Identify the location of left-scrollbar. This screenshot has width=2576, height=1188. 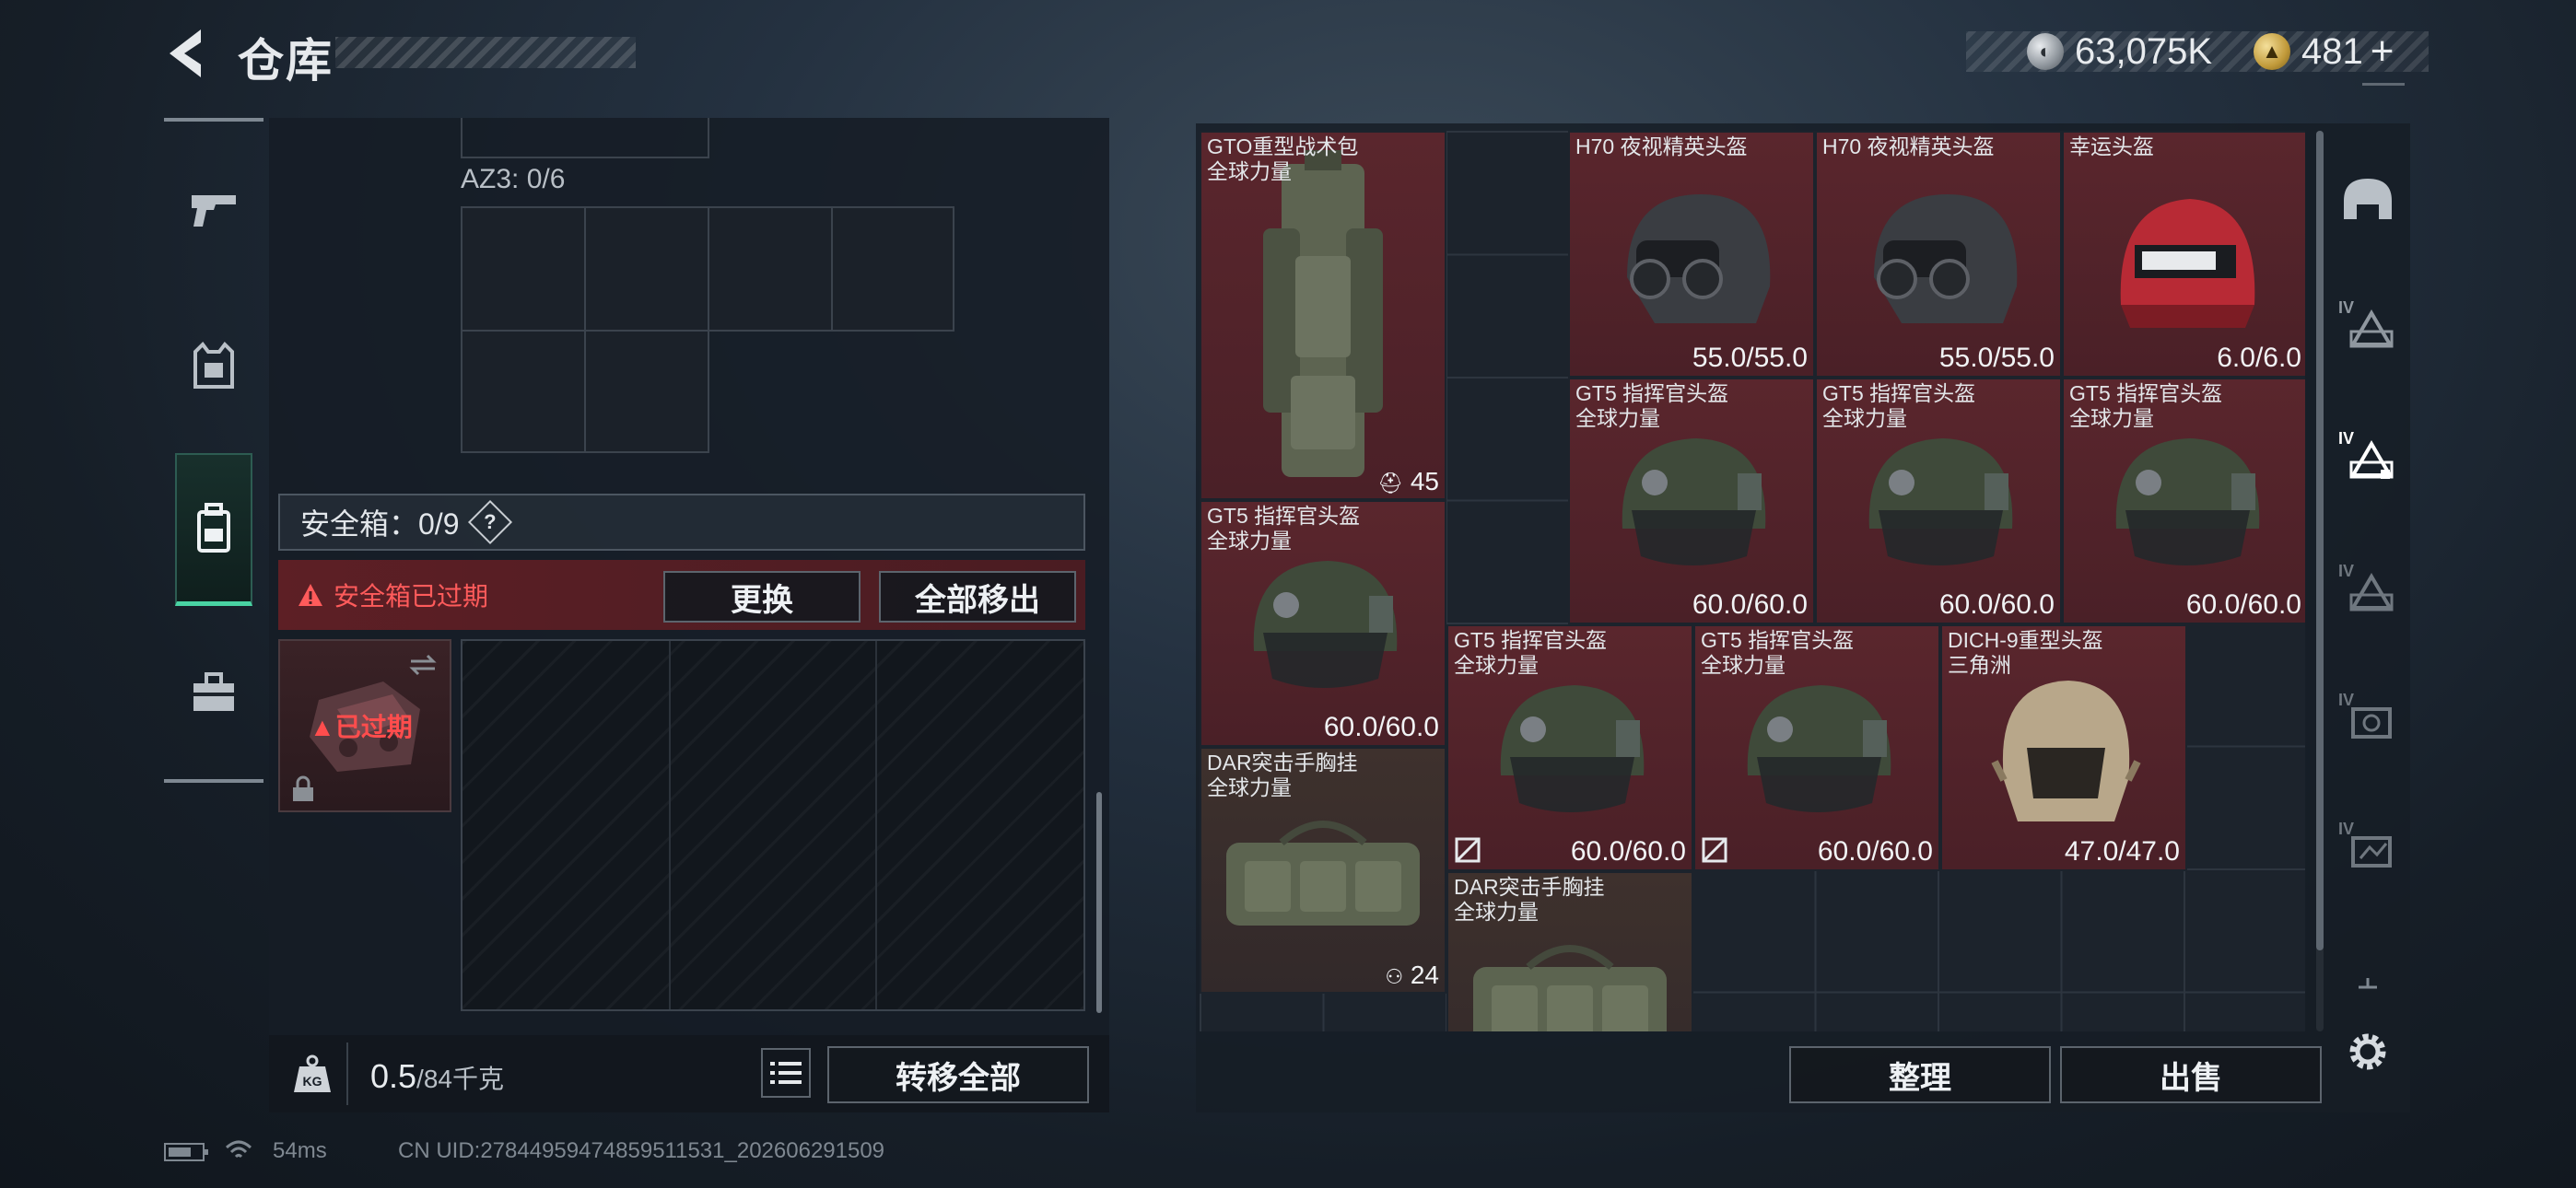
(1099, 903).